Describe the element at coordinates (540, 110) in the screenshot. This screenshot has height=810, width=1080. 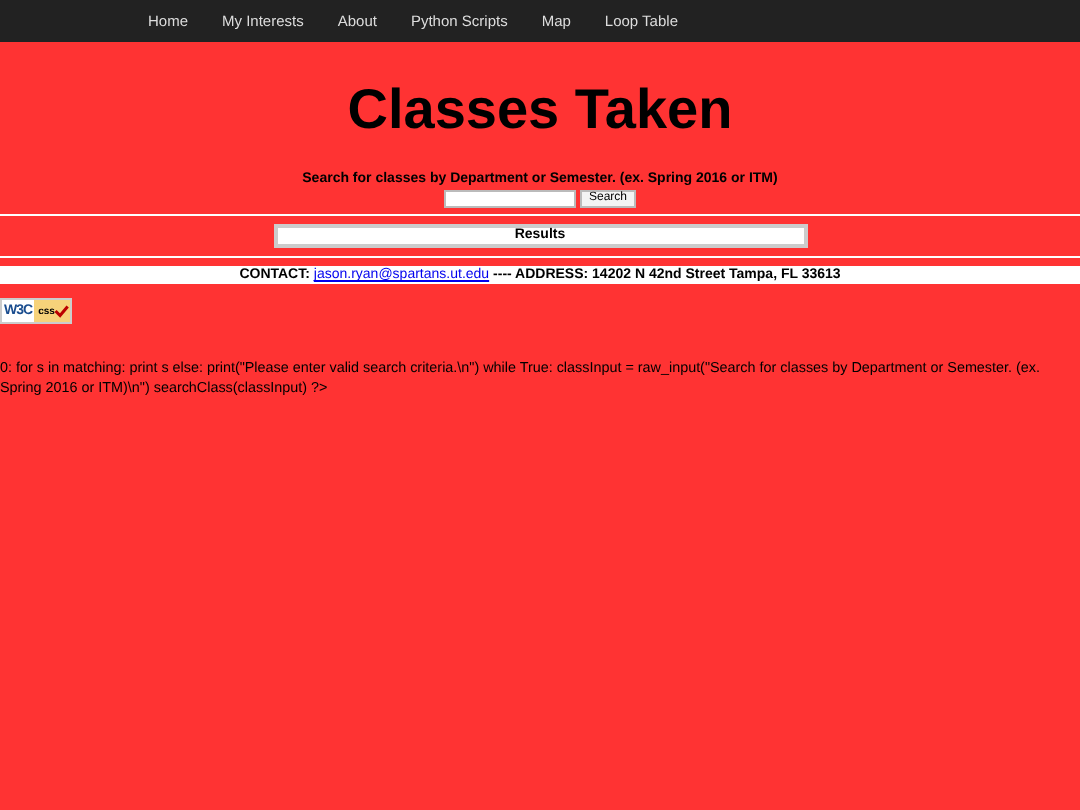
I see `page-title: Classes Taken` at that location.